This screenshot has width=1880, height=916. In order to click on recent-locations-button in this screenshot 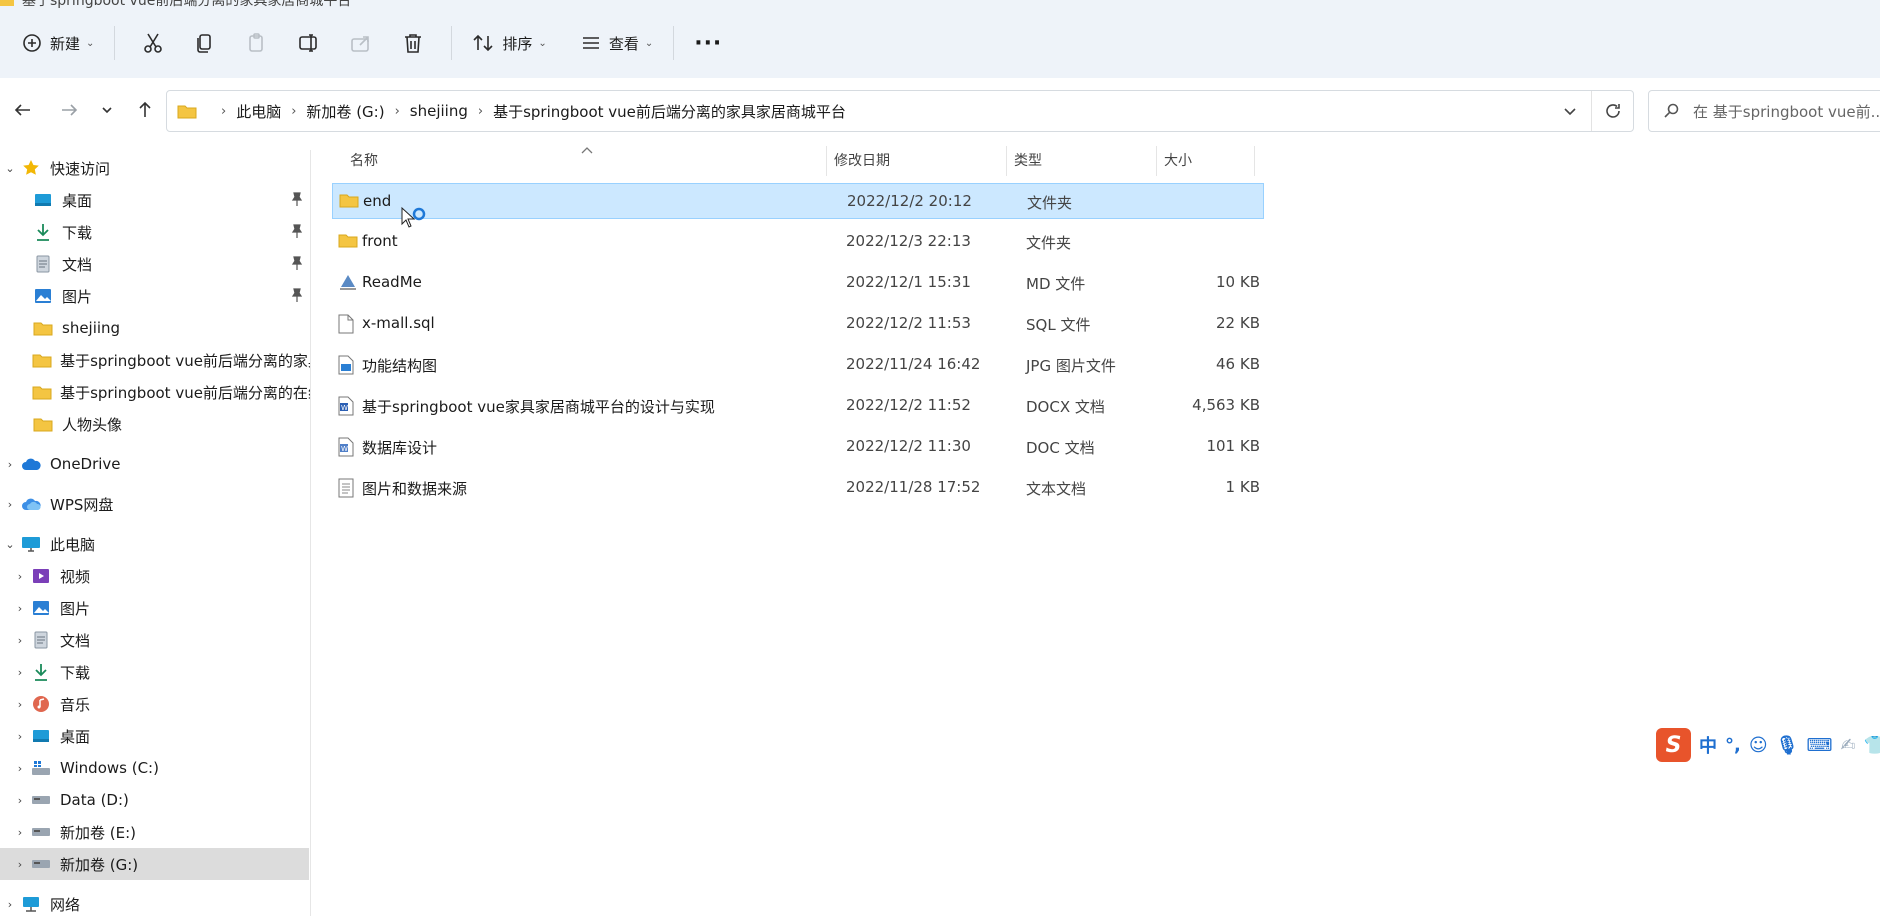, I will do `click(107, 110)`.